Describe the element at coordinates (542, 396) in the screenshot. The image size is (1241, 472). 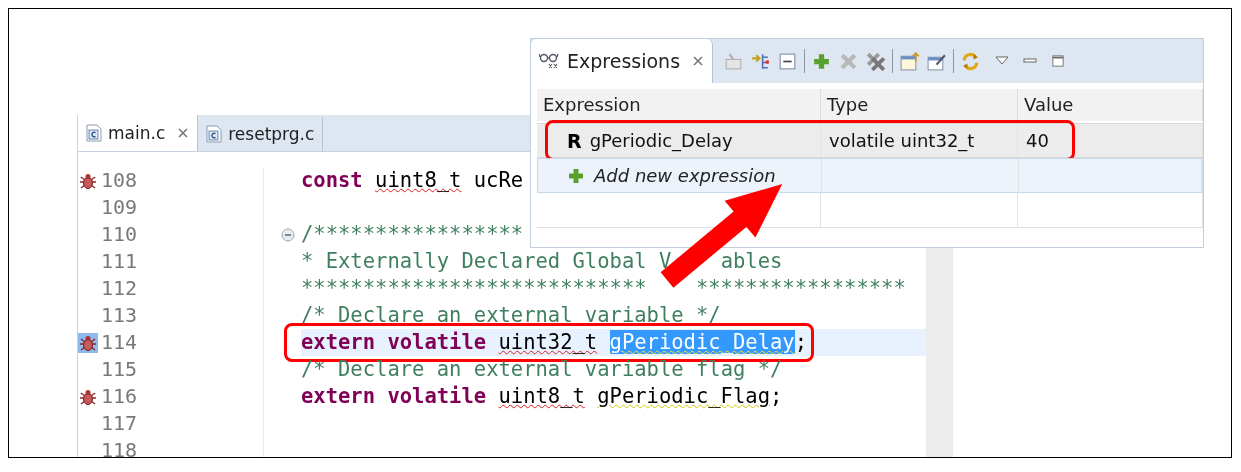
I see `code-line: extern volatile uint8_t gPeriodic_Flag;` at that location.